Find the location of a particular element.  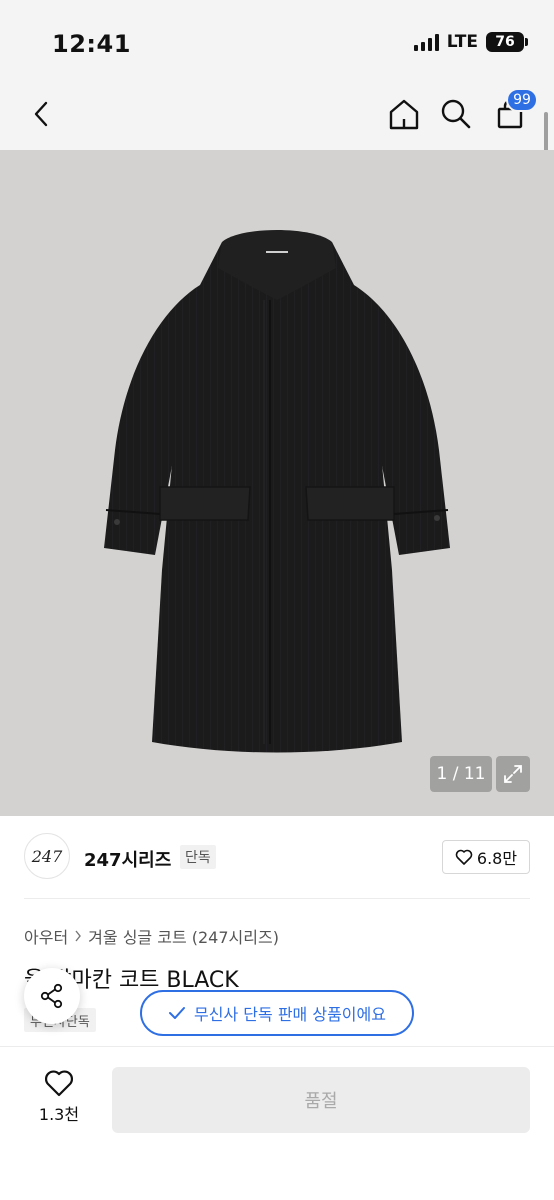

brand-like-count: 6.8만 is located at coordinates (497, 858).